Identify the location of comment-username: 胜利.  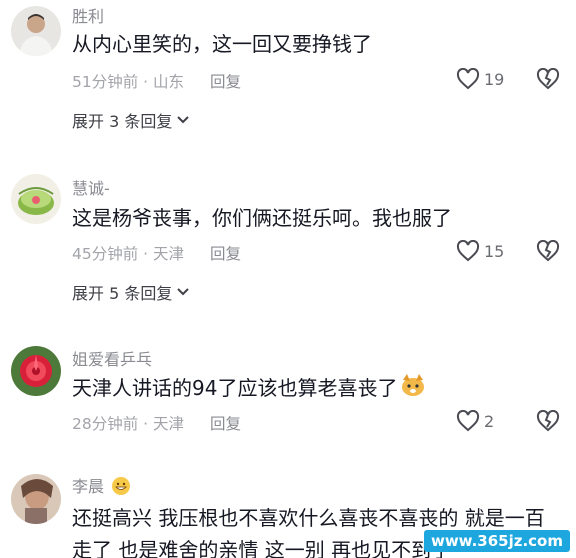
(88, 15).